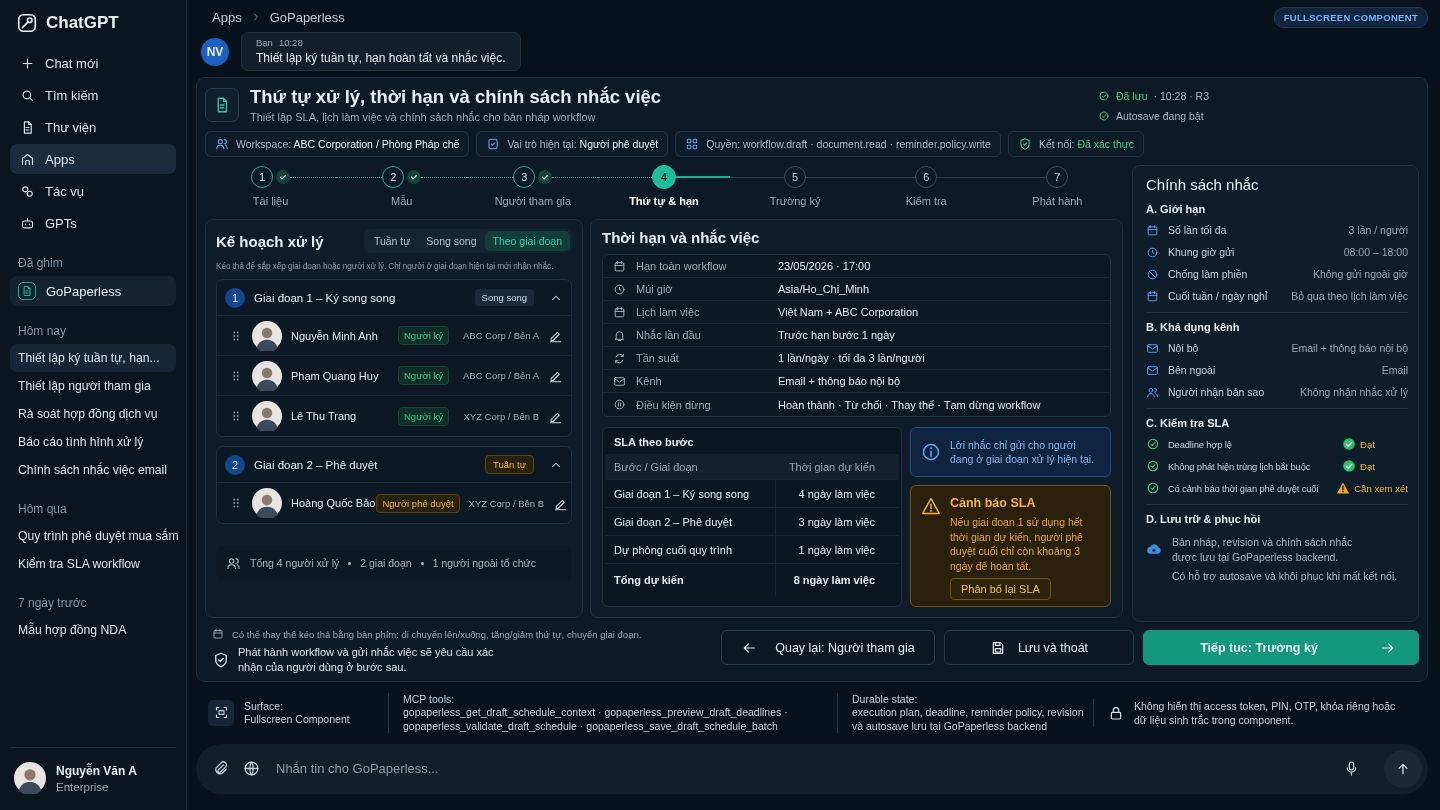 The image size is (1440, 810). Describe the element at coordinates (1154, 549) in the screenshot. I see `cloud-icon` at that location.